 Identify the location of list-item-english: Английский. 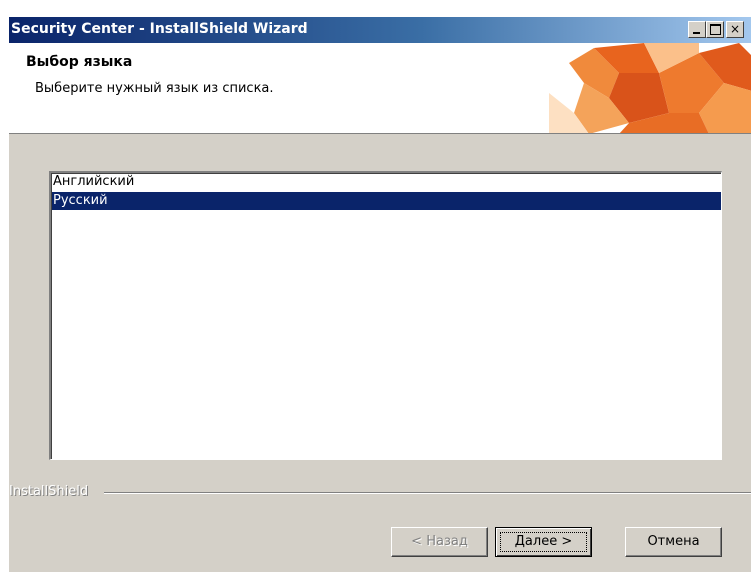
(386, 182).